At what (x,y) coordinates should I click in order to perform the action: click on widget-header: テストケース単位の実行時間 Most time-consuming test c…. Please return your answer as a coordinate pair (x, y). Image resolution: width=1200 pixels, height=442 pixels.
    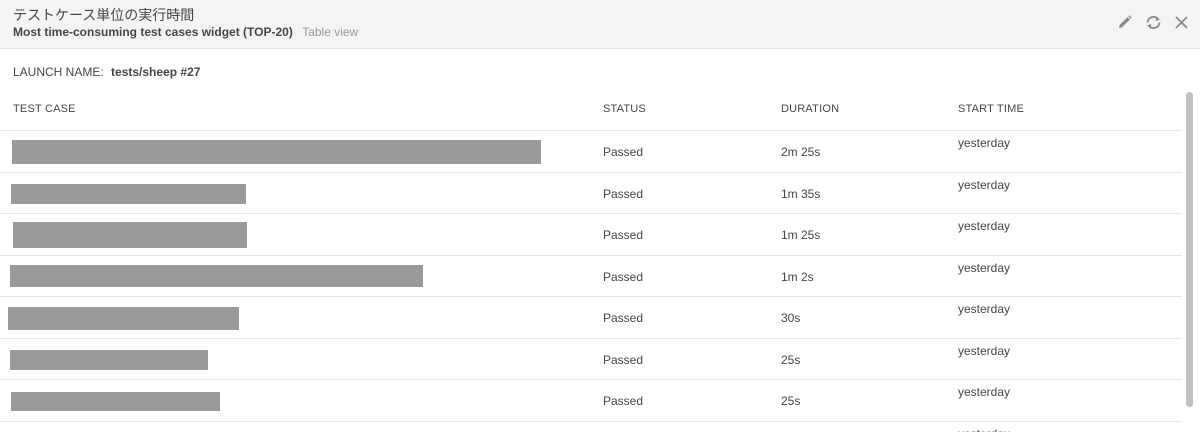
    Looking at the image, I should click on (600, 24).